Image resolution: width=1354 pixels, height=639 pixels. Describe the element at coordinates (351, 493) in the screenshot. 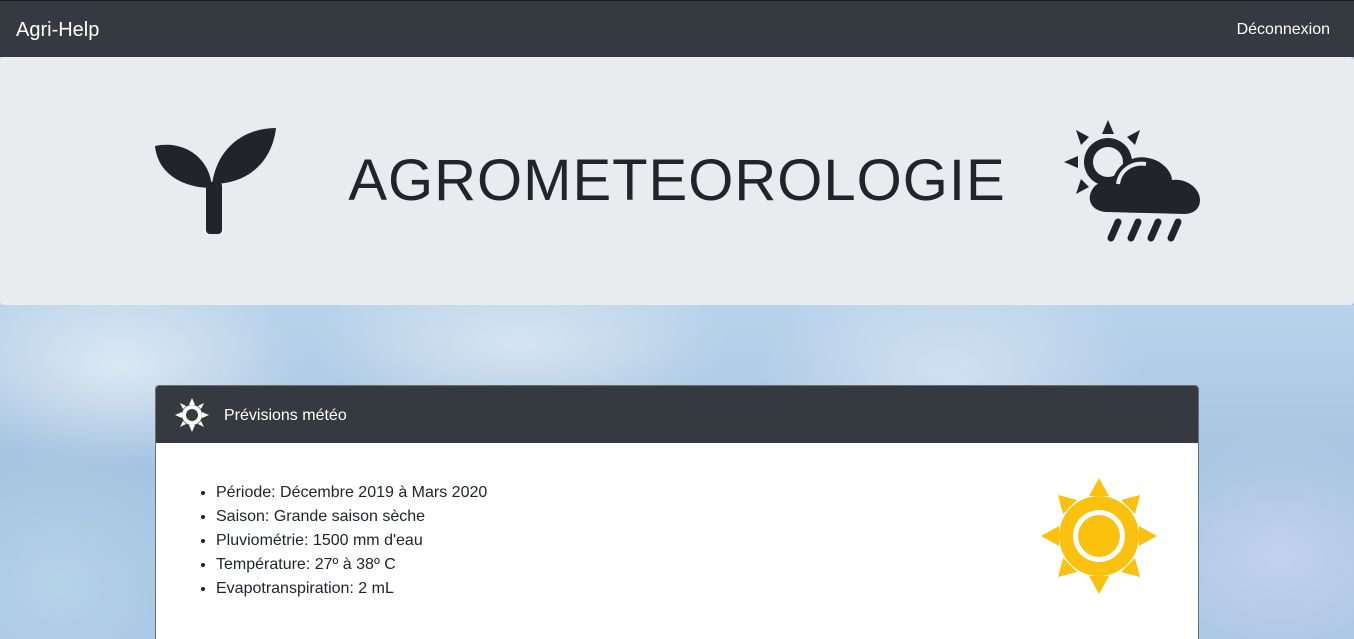

I see `list-item-period: Période: Décembre 2019 à Mars 2020` at that location.